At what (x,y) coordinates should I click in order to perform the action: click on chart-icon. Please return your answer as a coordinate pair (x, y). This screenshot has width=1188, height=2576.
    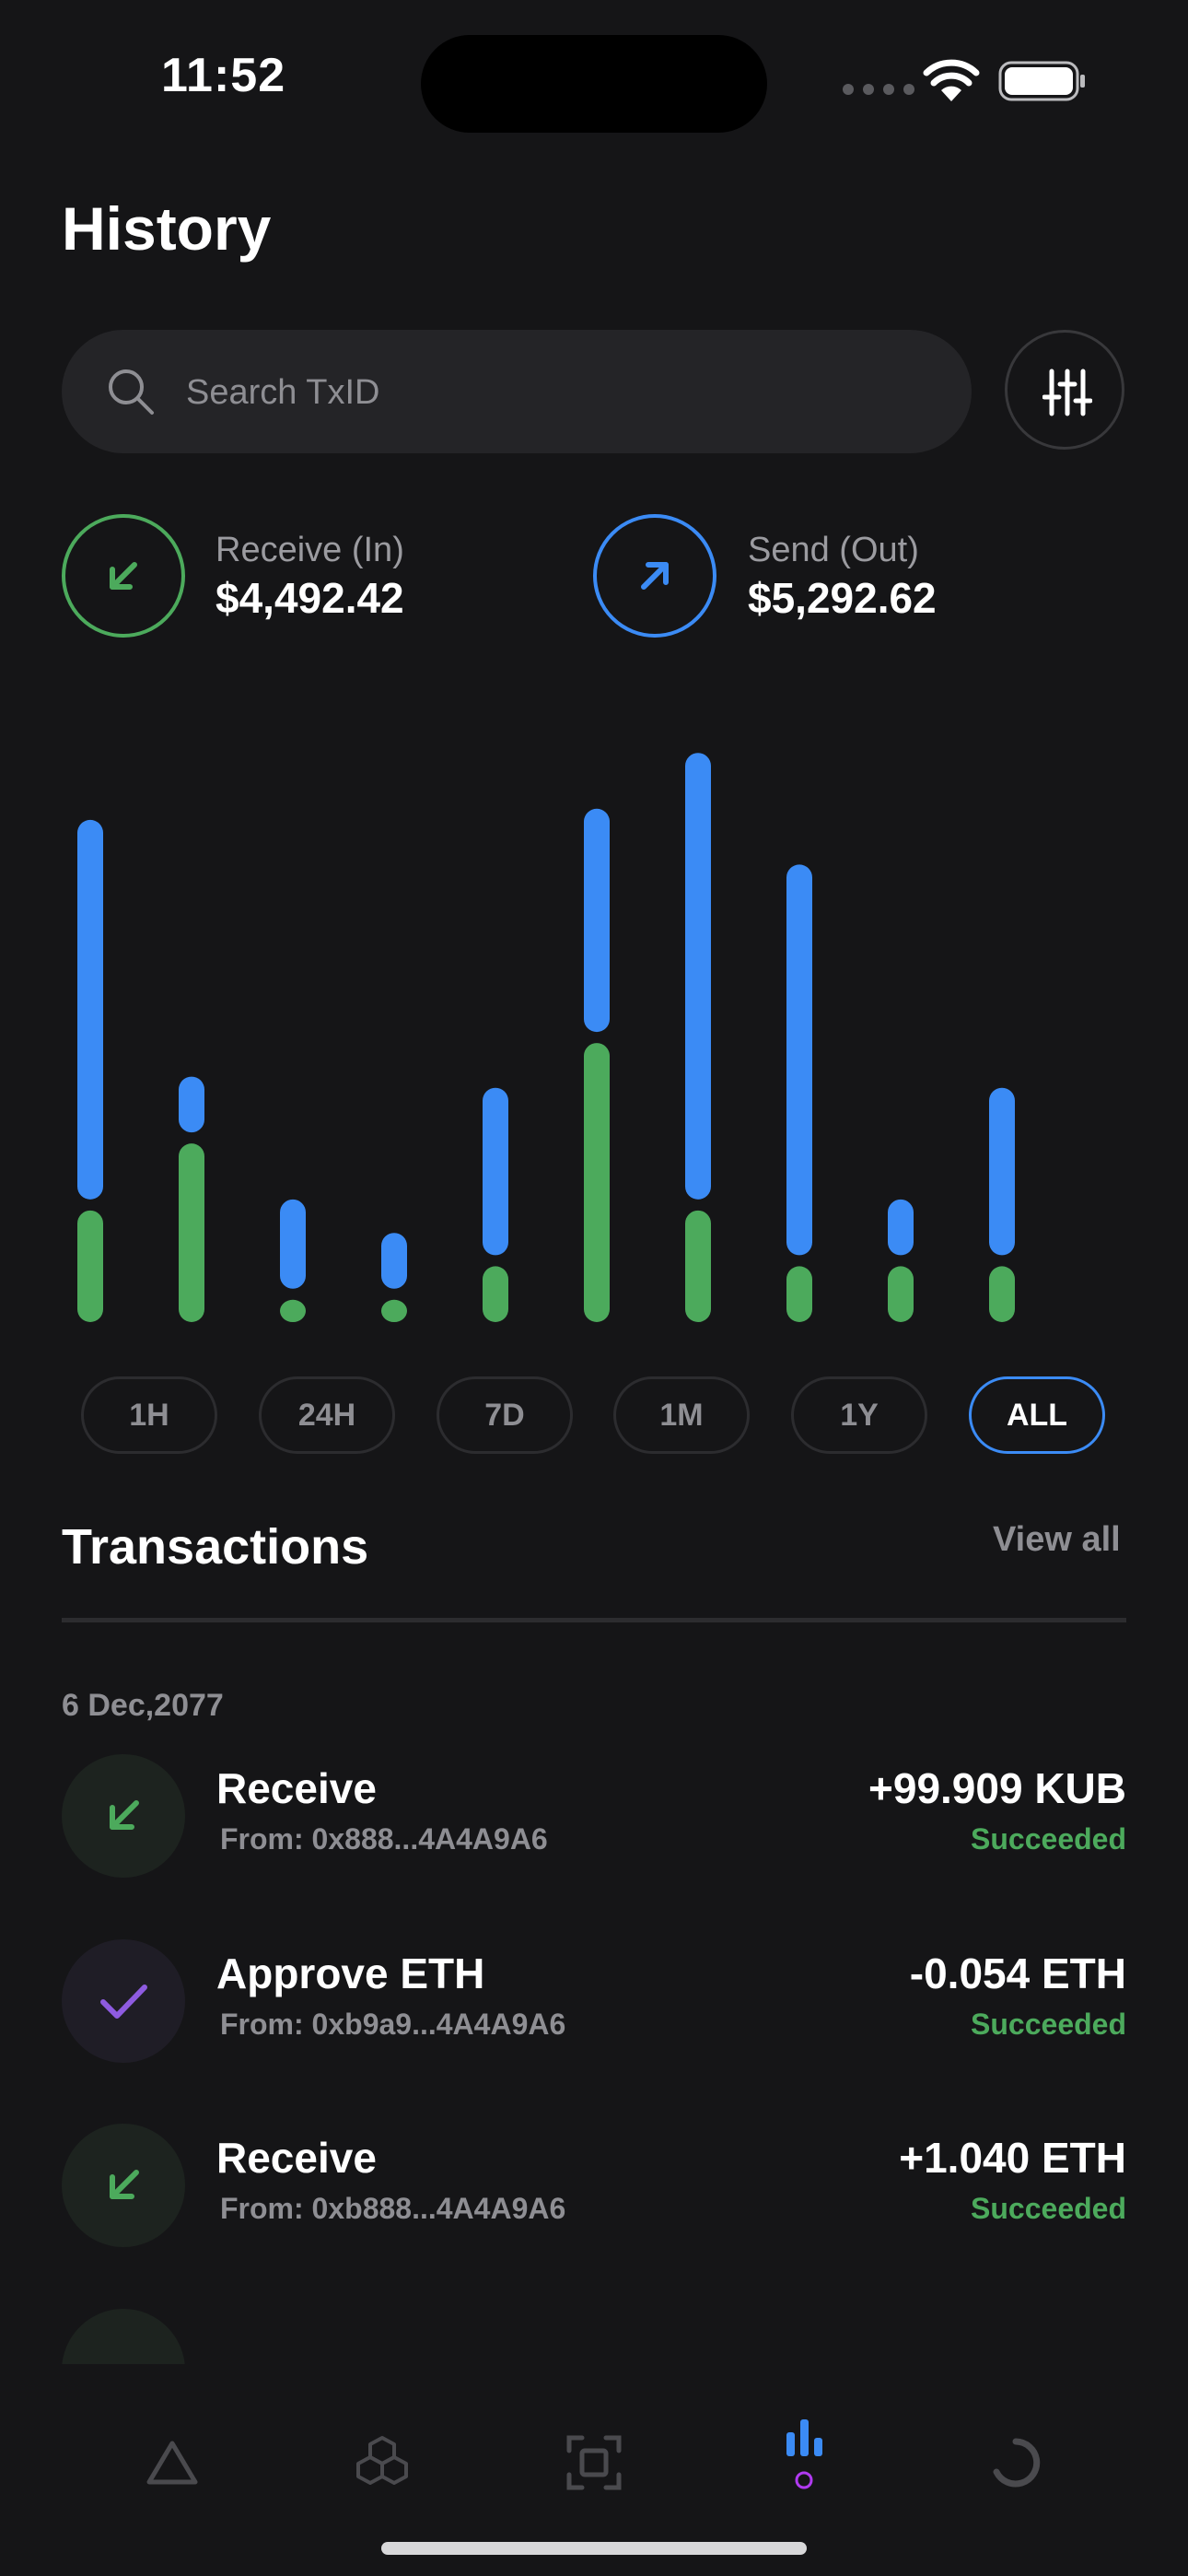
    Looking at the image, I should click on (804, 2454).